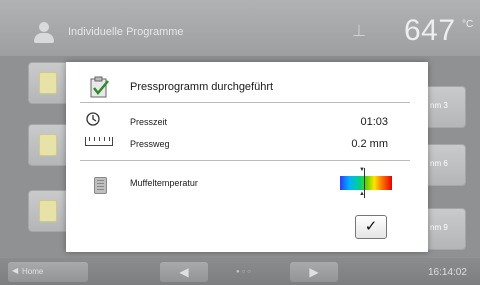 Image resolution: width=480 pixels, height=285 pixels. What do you see at coordinates (48, 272) in the screenshot?
I see `home-button: ◀ Home` at bounding box center [48, 272].